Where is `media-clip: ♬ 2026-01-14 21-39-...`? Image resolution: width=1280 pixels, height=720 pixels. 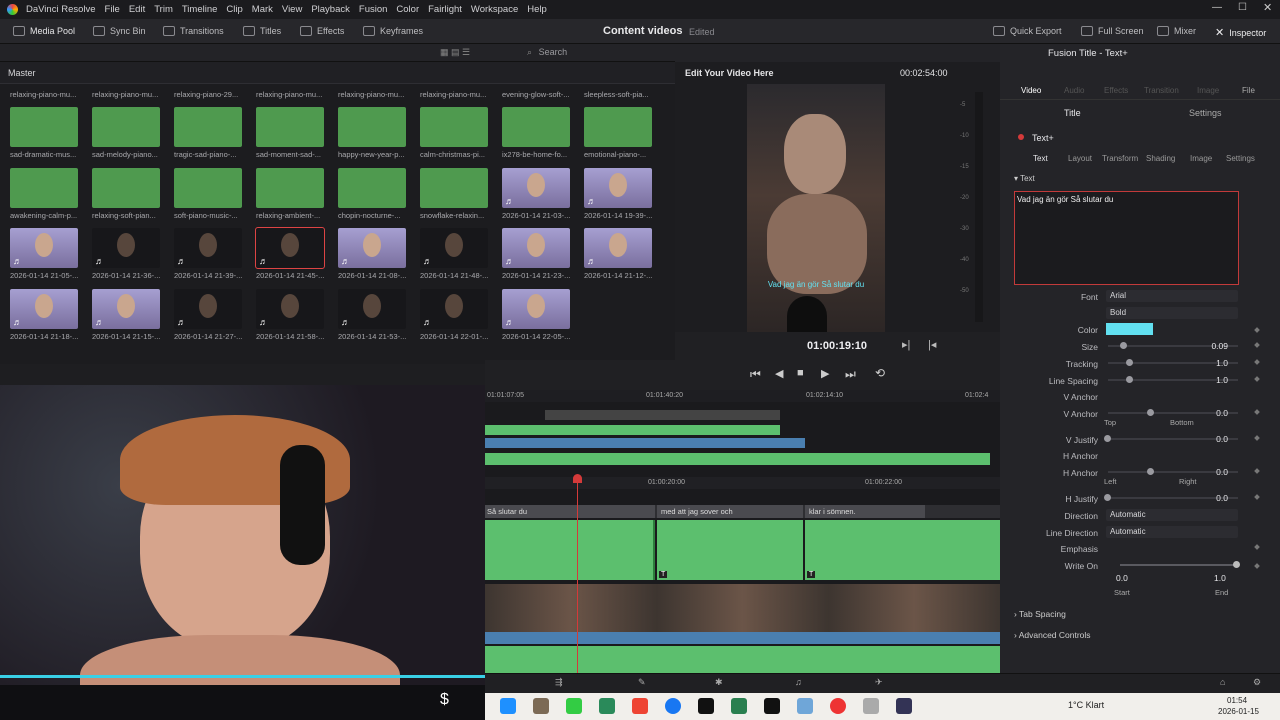 media-clip: ♬ 2026-01-14 21-39-... is located at coordinates (209, 254).